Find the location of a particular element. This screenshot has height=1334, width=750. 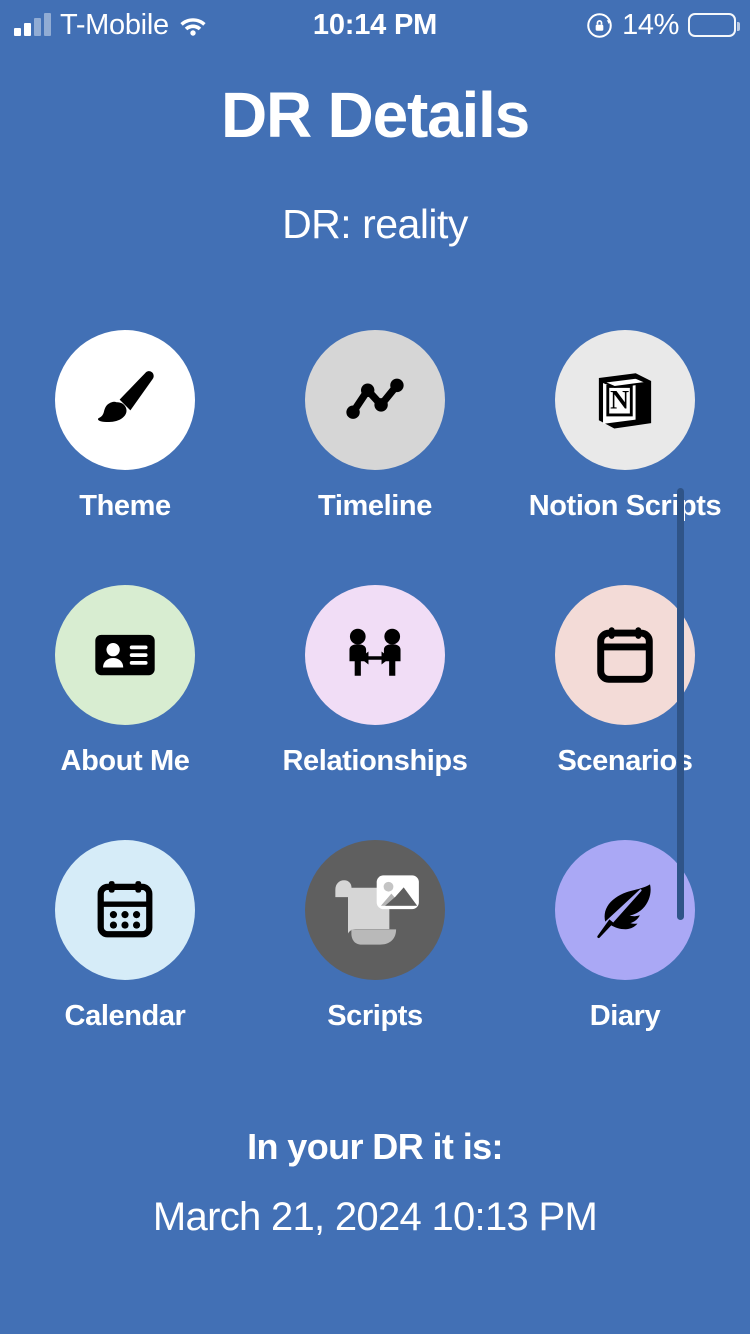

tile-scripts-circle is located at coordinates (375, 910).